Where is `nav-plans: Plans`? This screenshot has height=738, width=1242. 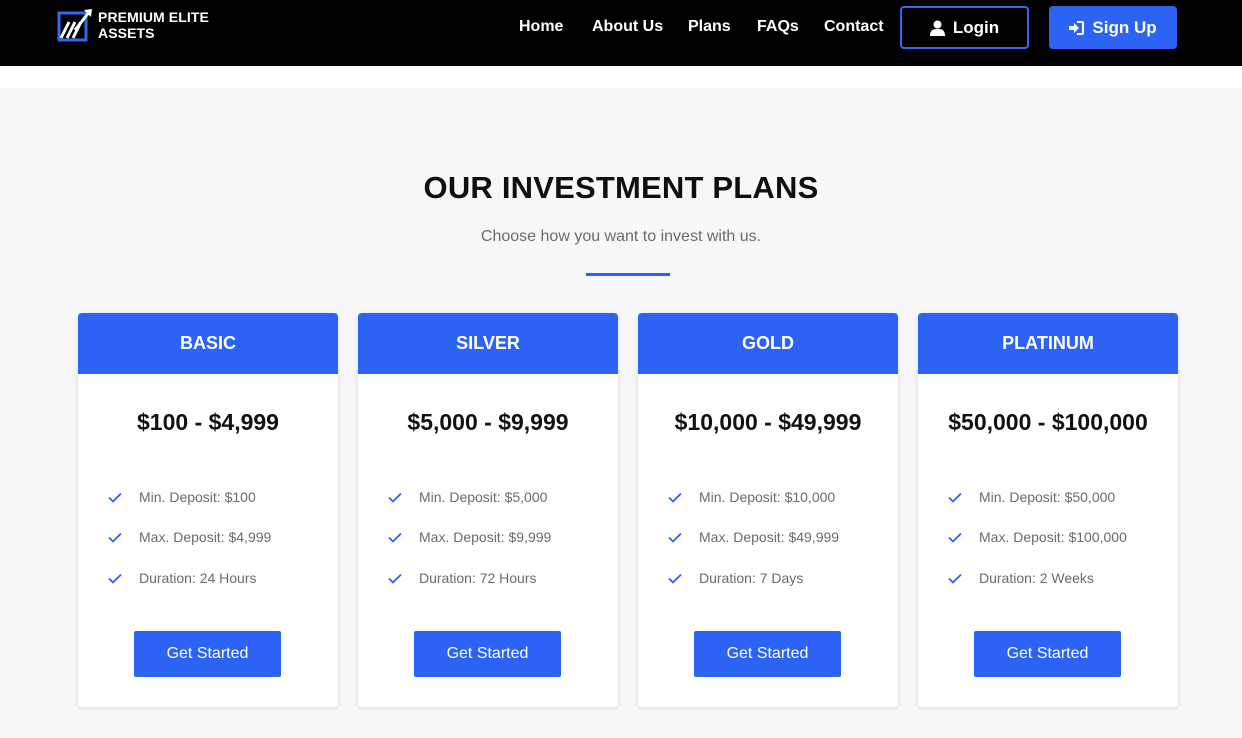 nav-plans: Plans is located at coordinates (709, 27).